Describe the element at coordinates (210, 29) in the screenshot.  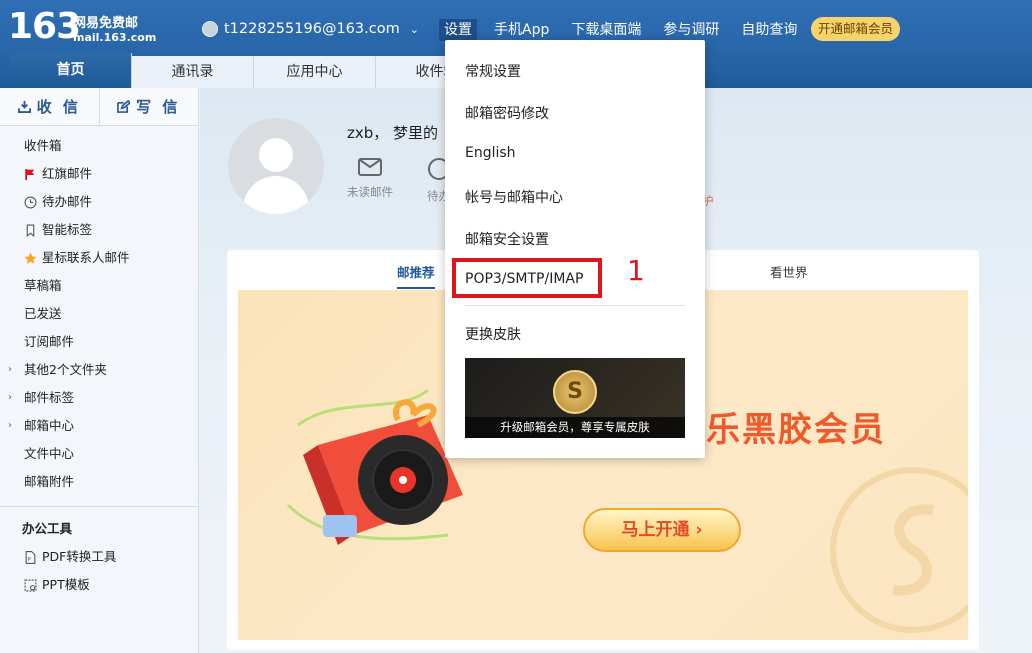
I see `account-avatar-icon` at that location.